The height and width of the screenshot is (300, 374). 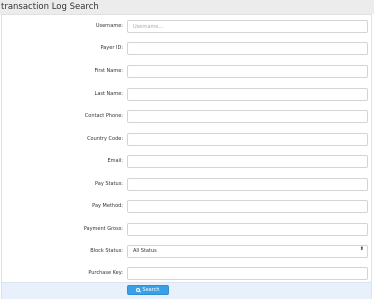 I want to click on row-pay-method: Pay Method:, so click(x=186, y=206).